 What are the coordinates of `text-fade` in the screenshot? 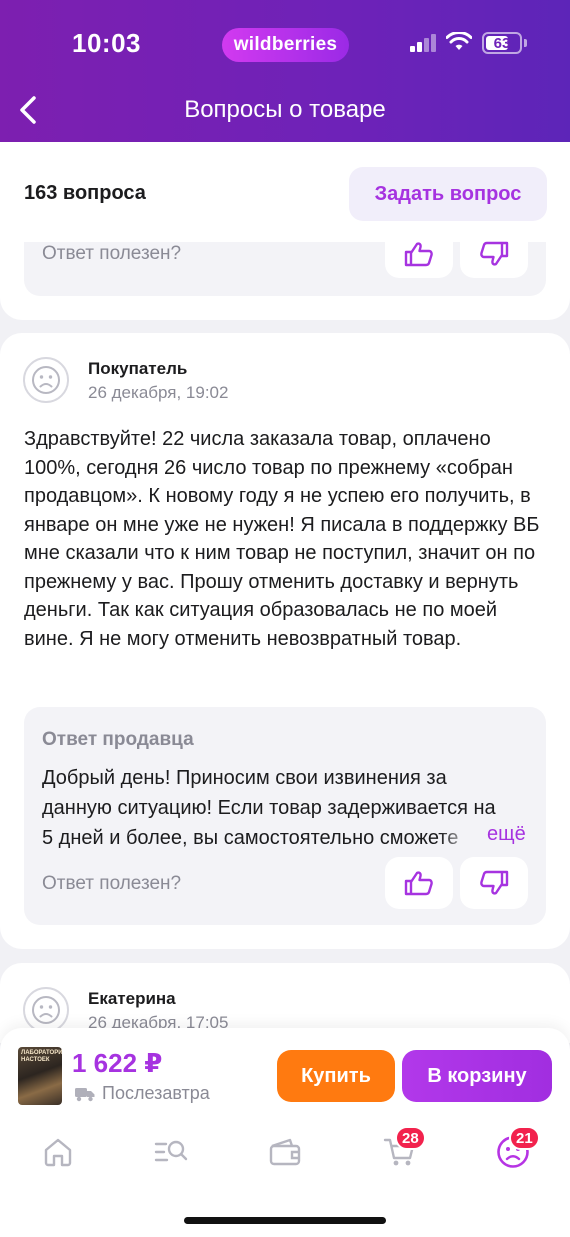 It's located at (465, 837).